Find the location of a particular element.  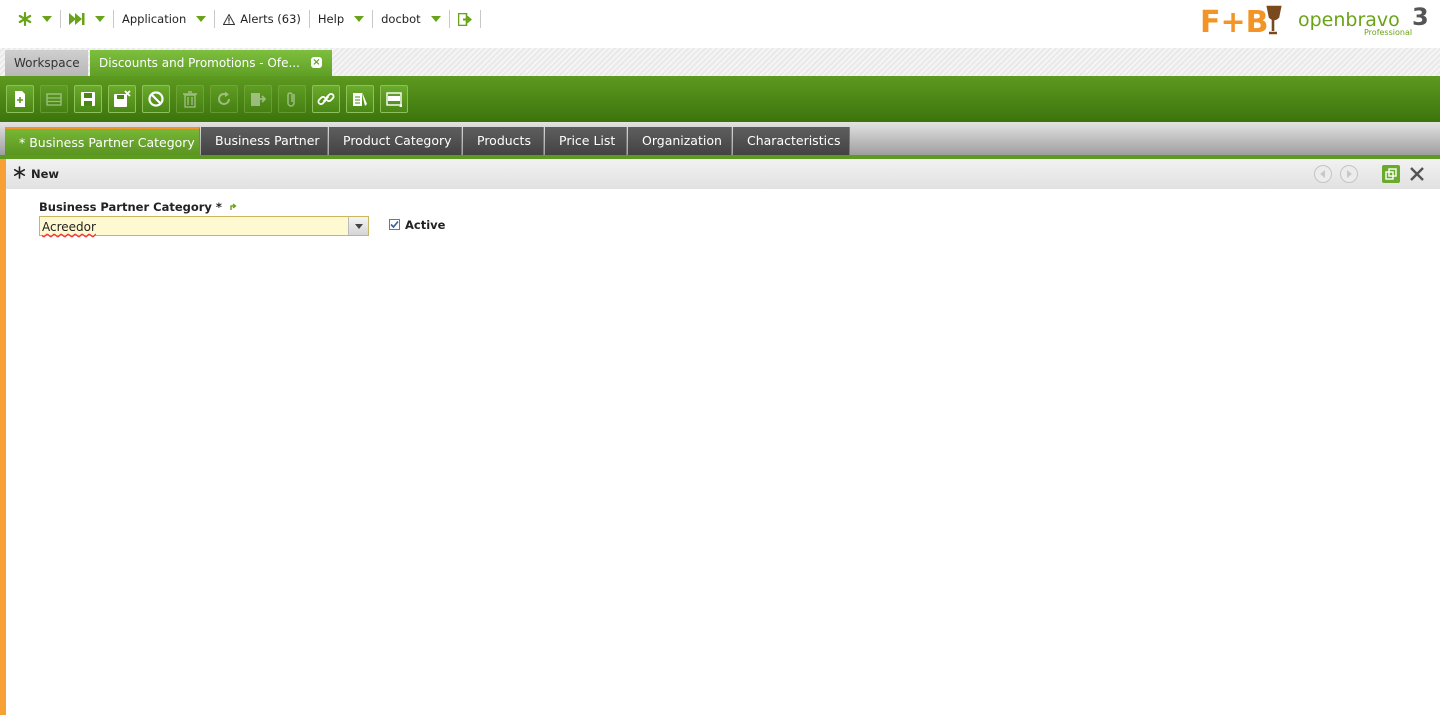

next-record-button is located at coordinates (1349, 174).